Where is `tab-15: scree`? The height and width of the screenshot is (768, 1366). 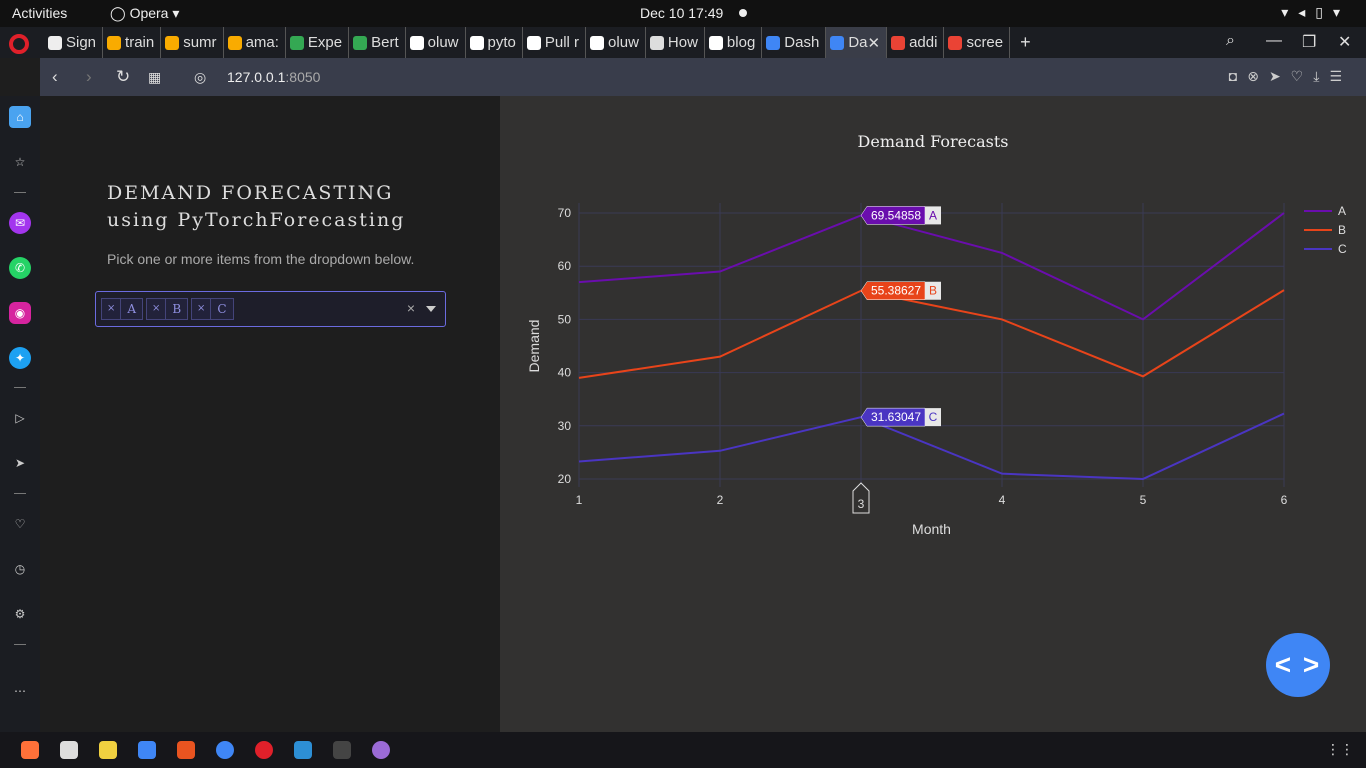 tab-15: scree is located at coordinates (977, 42).